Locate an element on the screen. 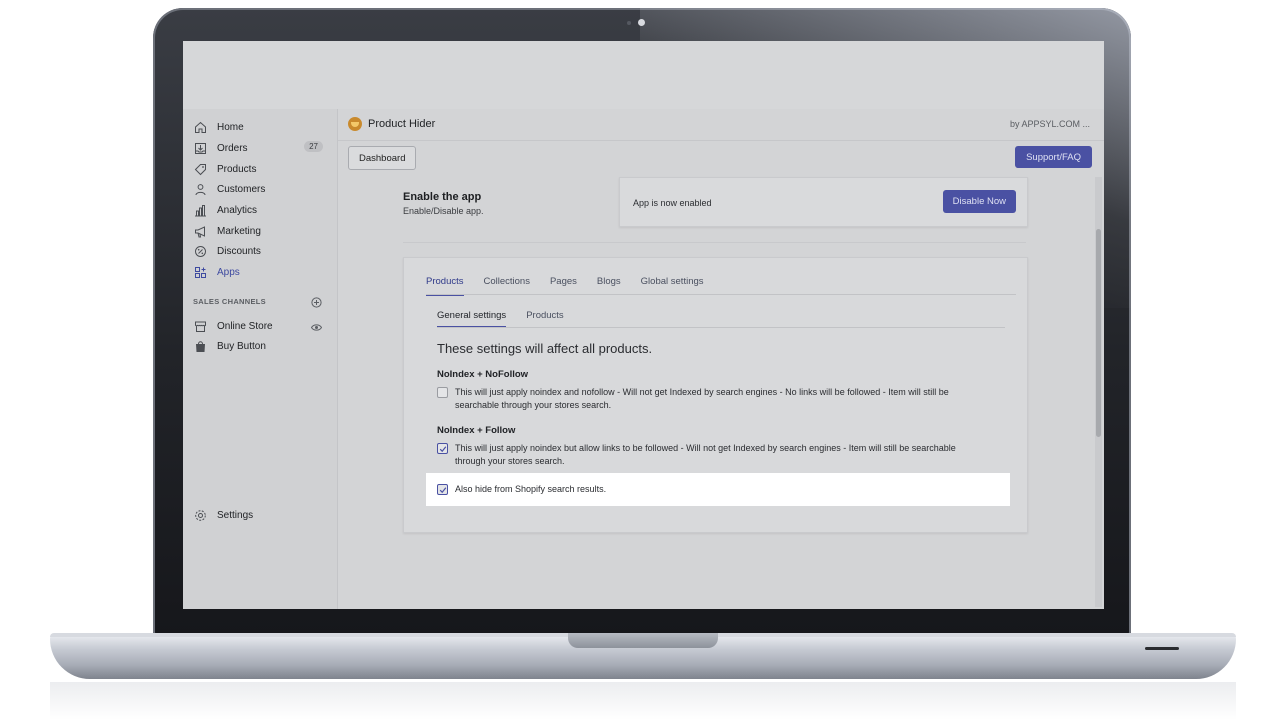 The width and height of the screenshot is (1280, 720). noindex-nofollow-label: NoIndex + NoFollow is located at coordinates (483, 374).